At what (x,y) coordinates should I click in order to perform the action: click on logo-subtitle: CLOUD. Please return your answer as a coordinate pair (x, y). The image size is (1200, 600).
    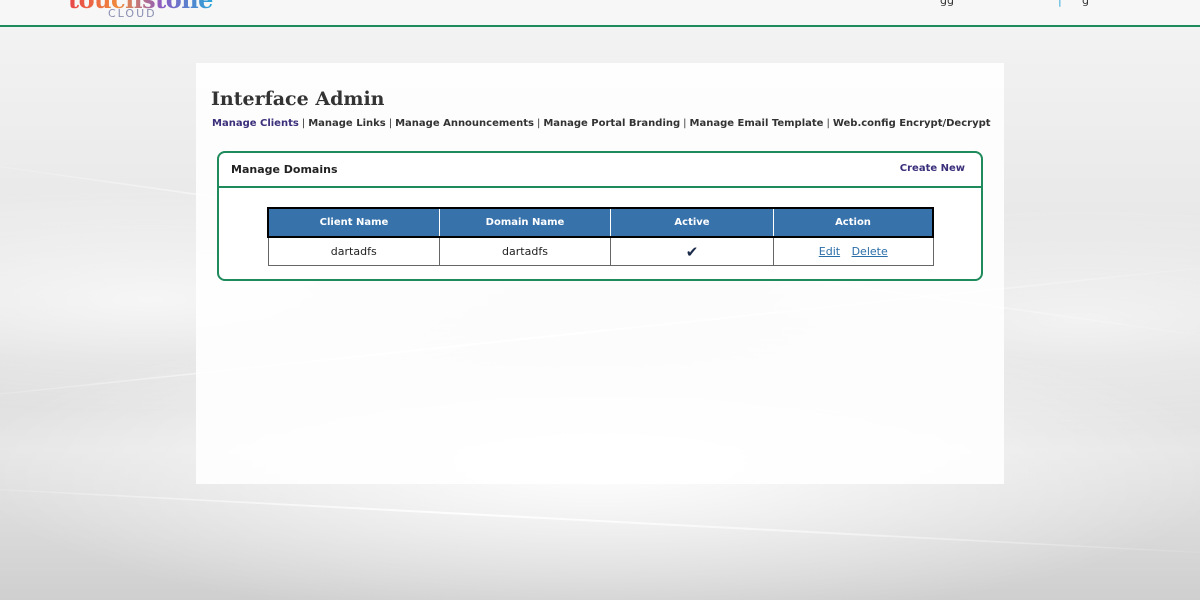
    Looking at the image, I should click on (132, 13).